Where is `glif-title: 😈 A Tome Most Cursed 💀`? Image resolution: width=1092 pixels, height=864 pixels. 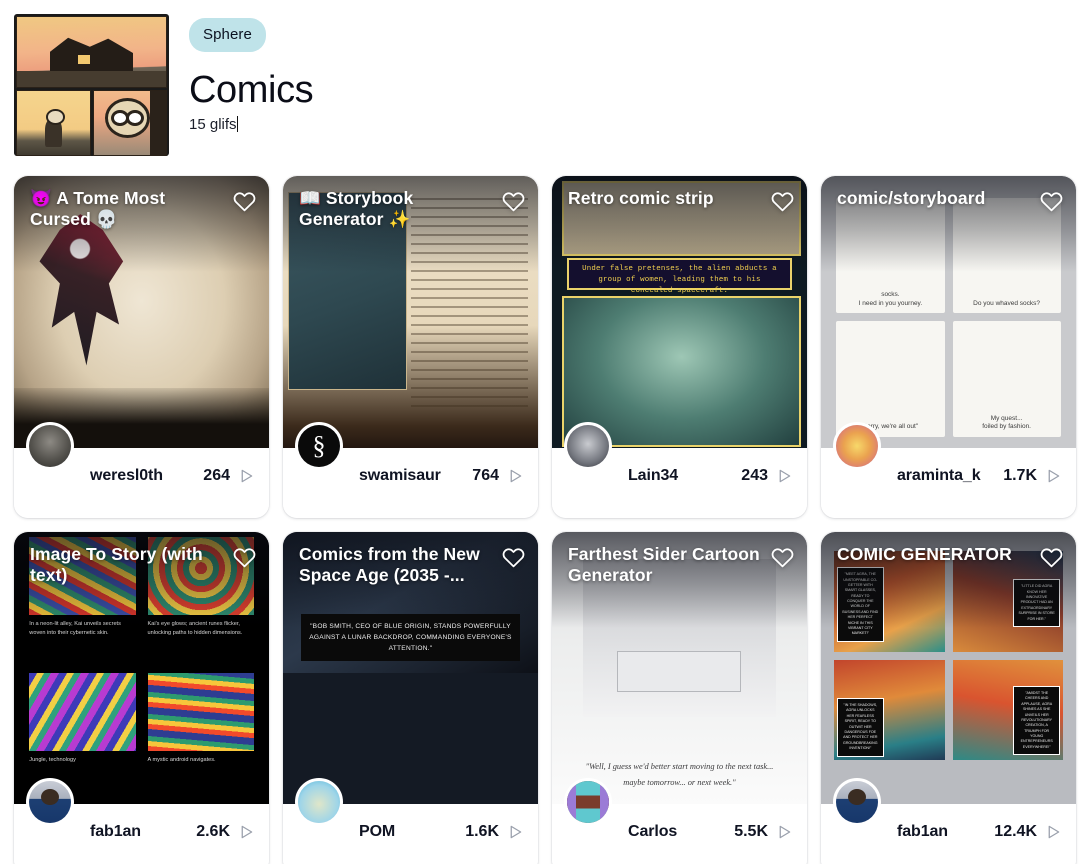 glif-title: 😈 A Tome Most Cursed 💀 is located at coordinates (98, 209).